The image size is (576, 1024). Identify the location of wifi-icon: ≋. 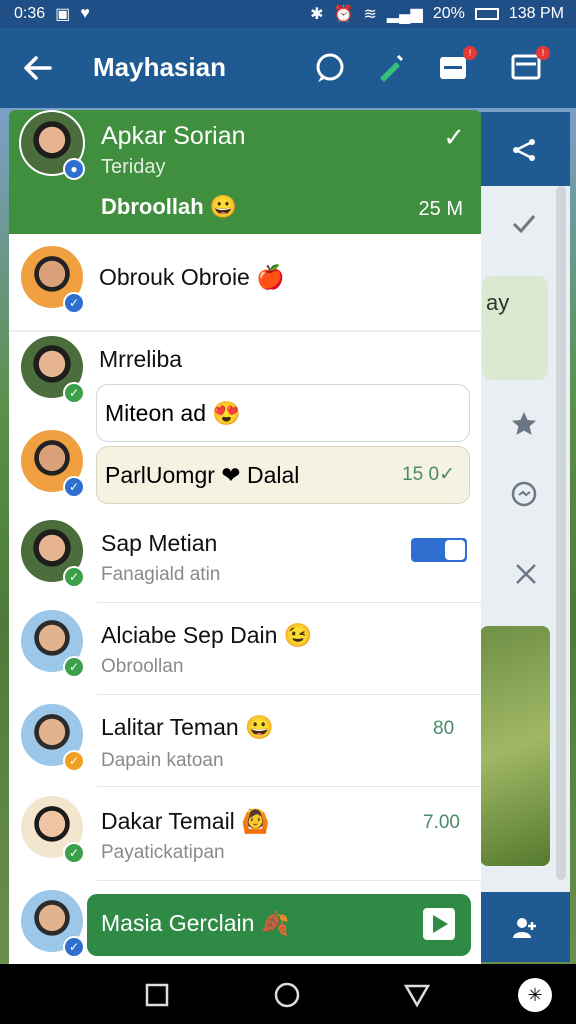
(370, 14).